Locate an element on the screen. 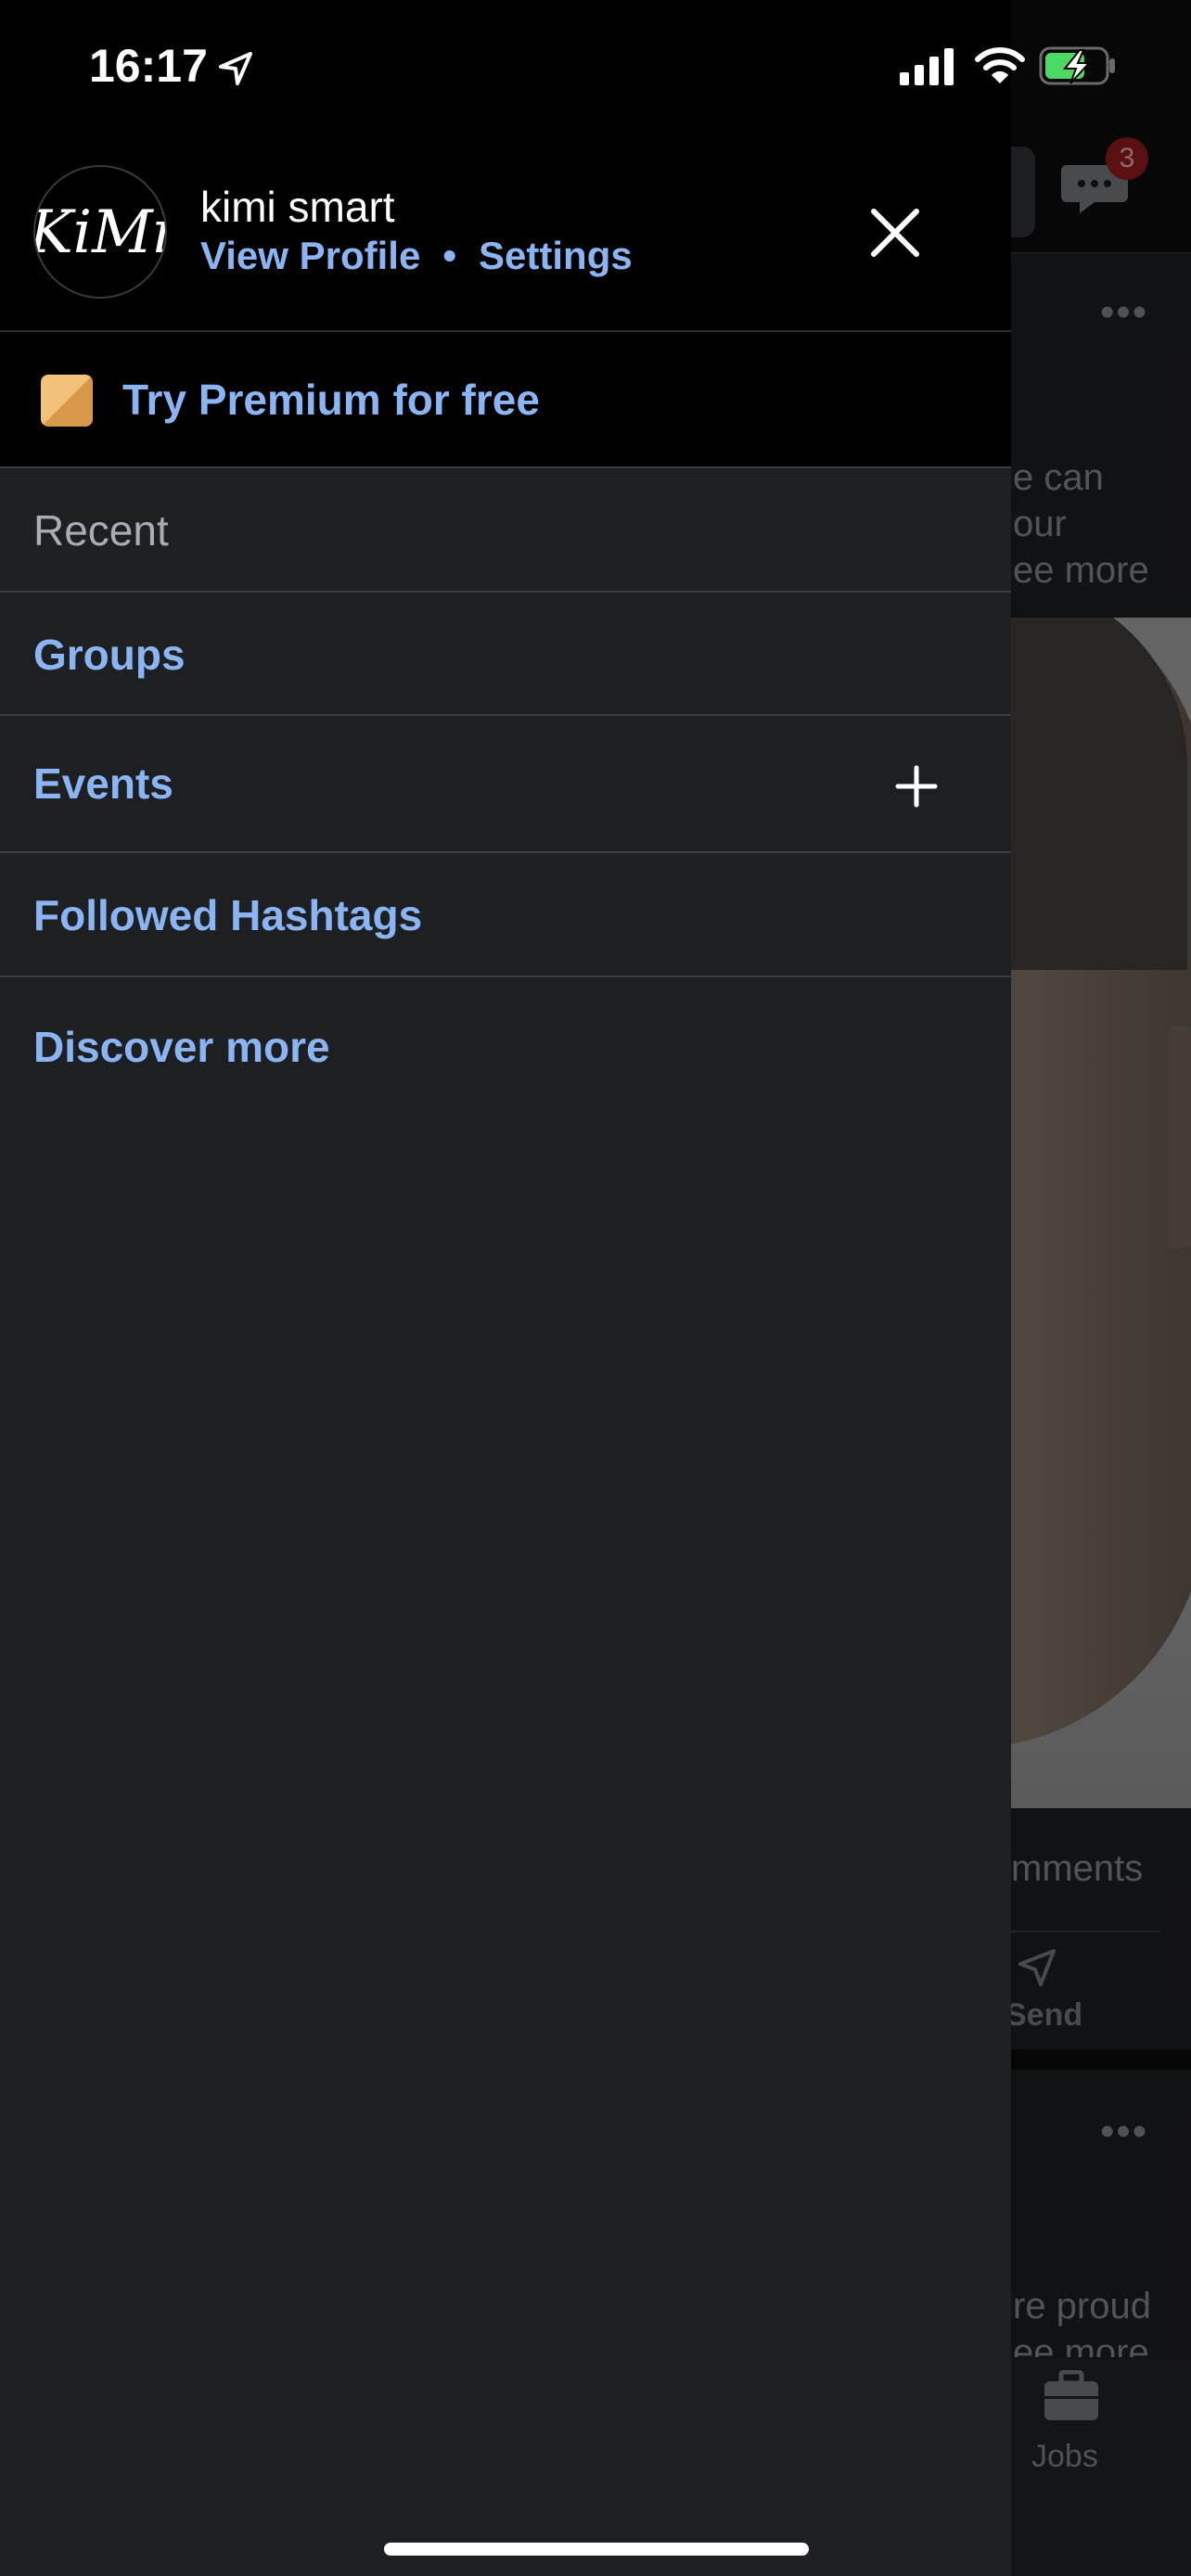  cellular-signal-icon is located at coordinates (927, 66).